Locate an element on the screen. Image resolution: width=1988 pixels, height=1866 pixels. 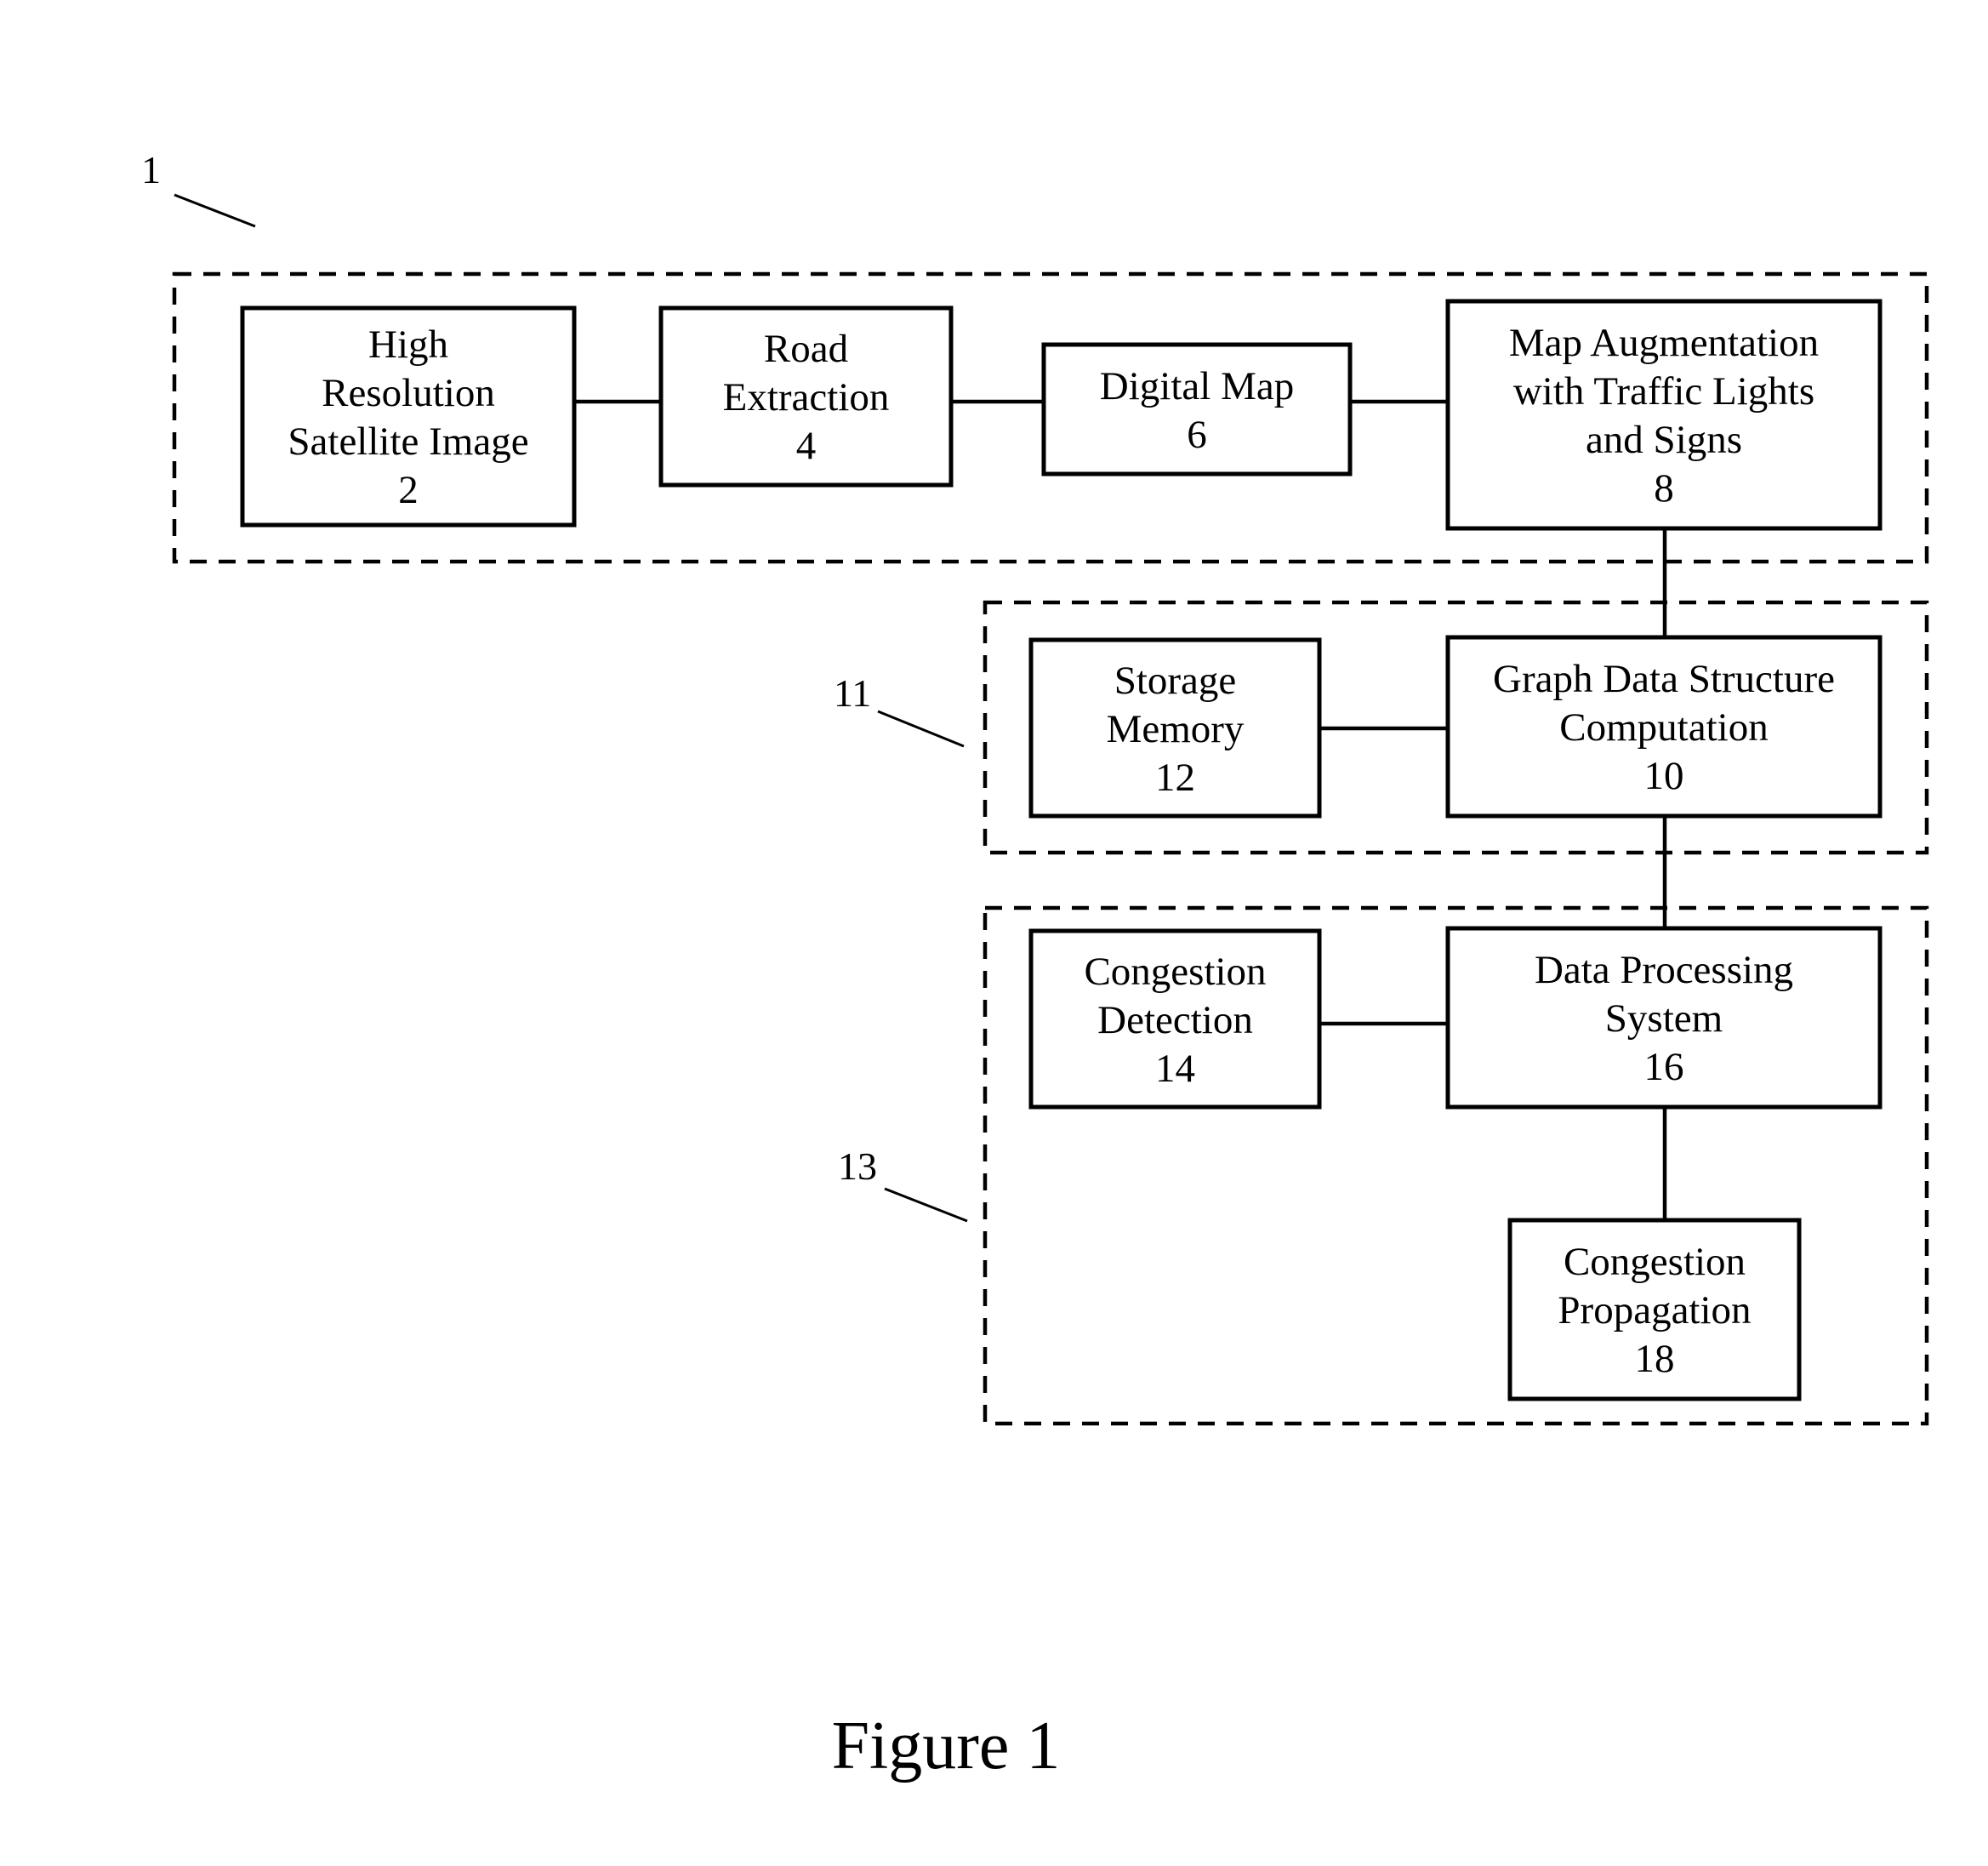
block-label-line: Map Augmentation is located at coordinates (1664, 343).